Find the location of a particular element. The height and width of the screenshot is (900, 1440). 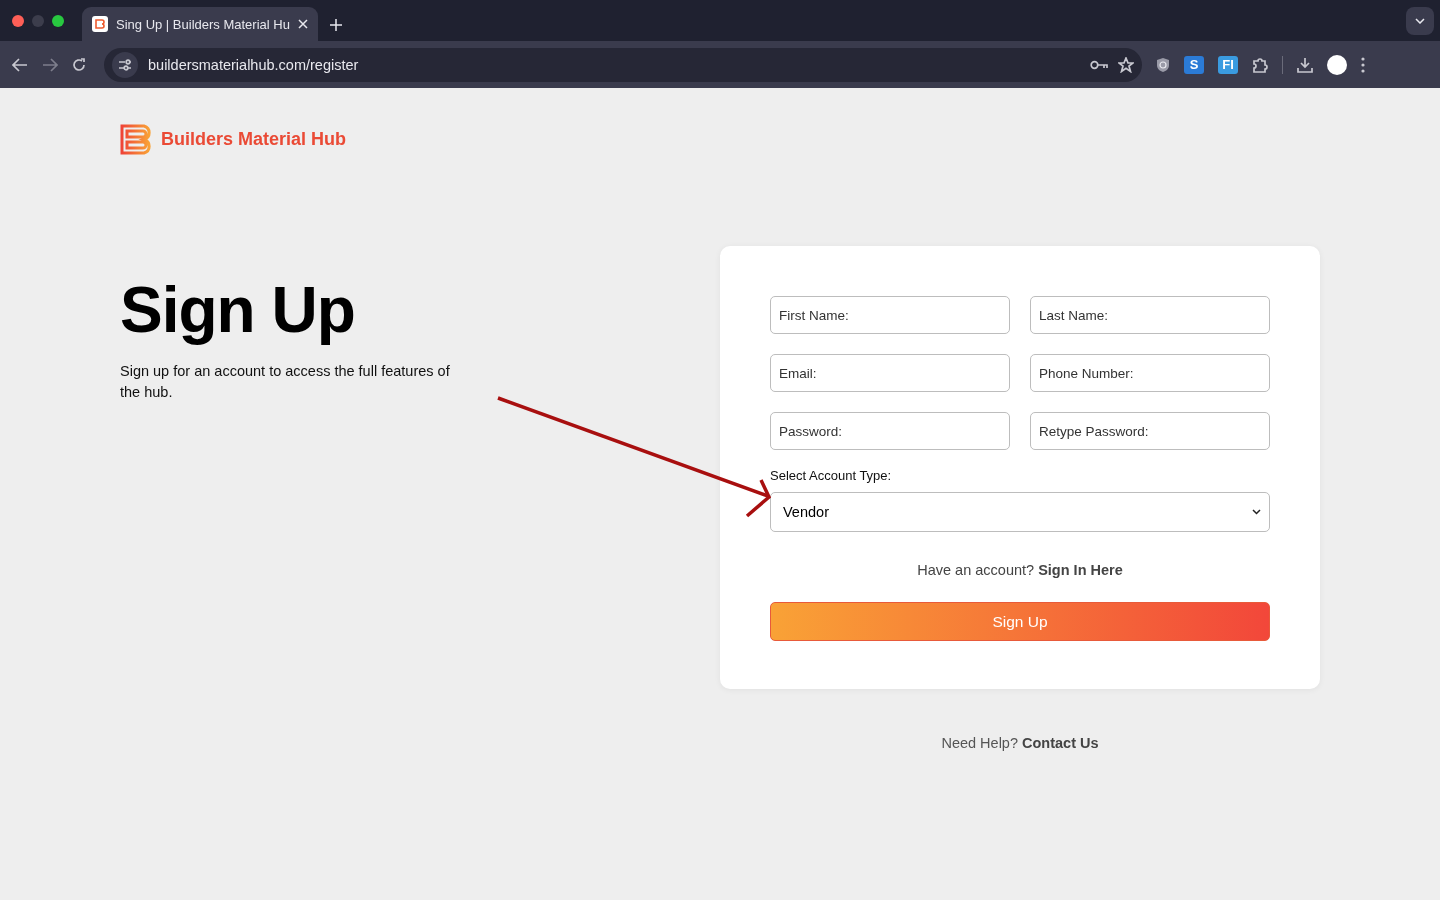

favicon-icon is located at coordinates (100, 24).